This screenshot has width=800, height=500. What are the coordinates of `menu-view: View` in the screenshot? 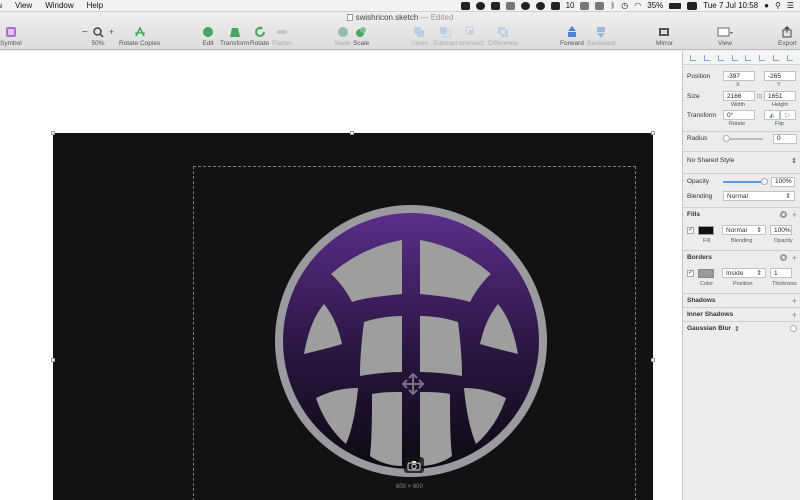 It's located at (23, 5).